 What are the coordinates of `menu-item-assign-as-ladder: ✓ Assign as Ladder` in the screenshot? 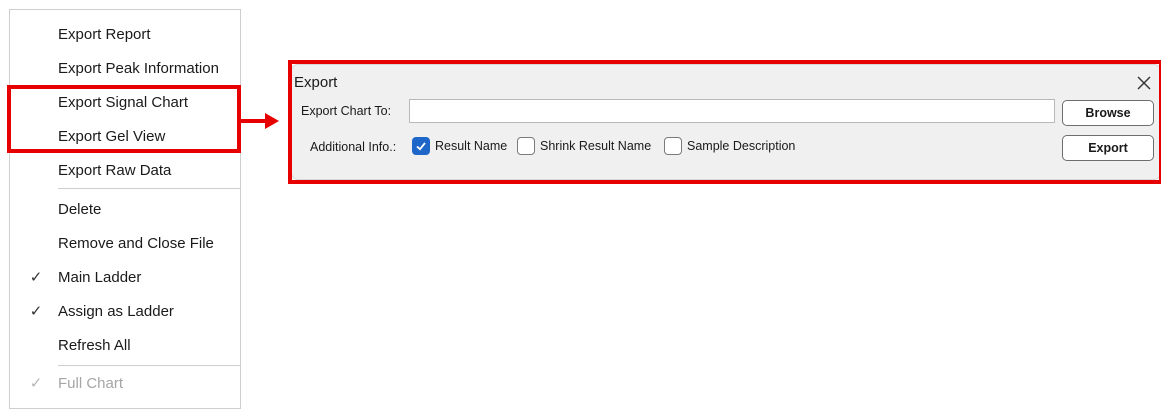 It's located at (125, 311).